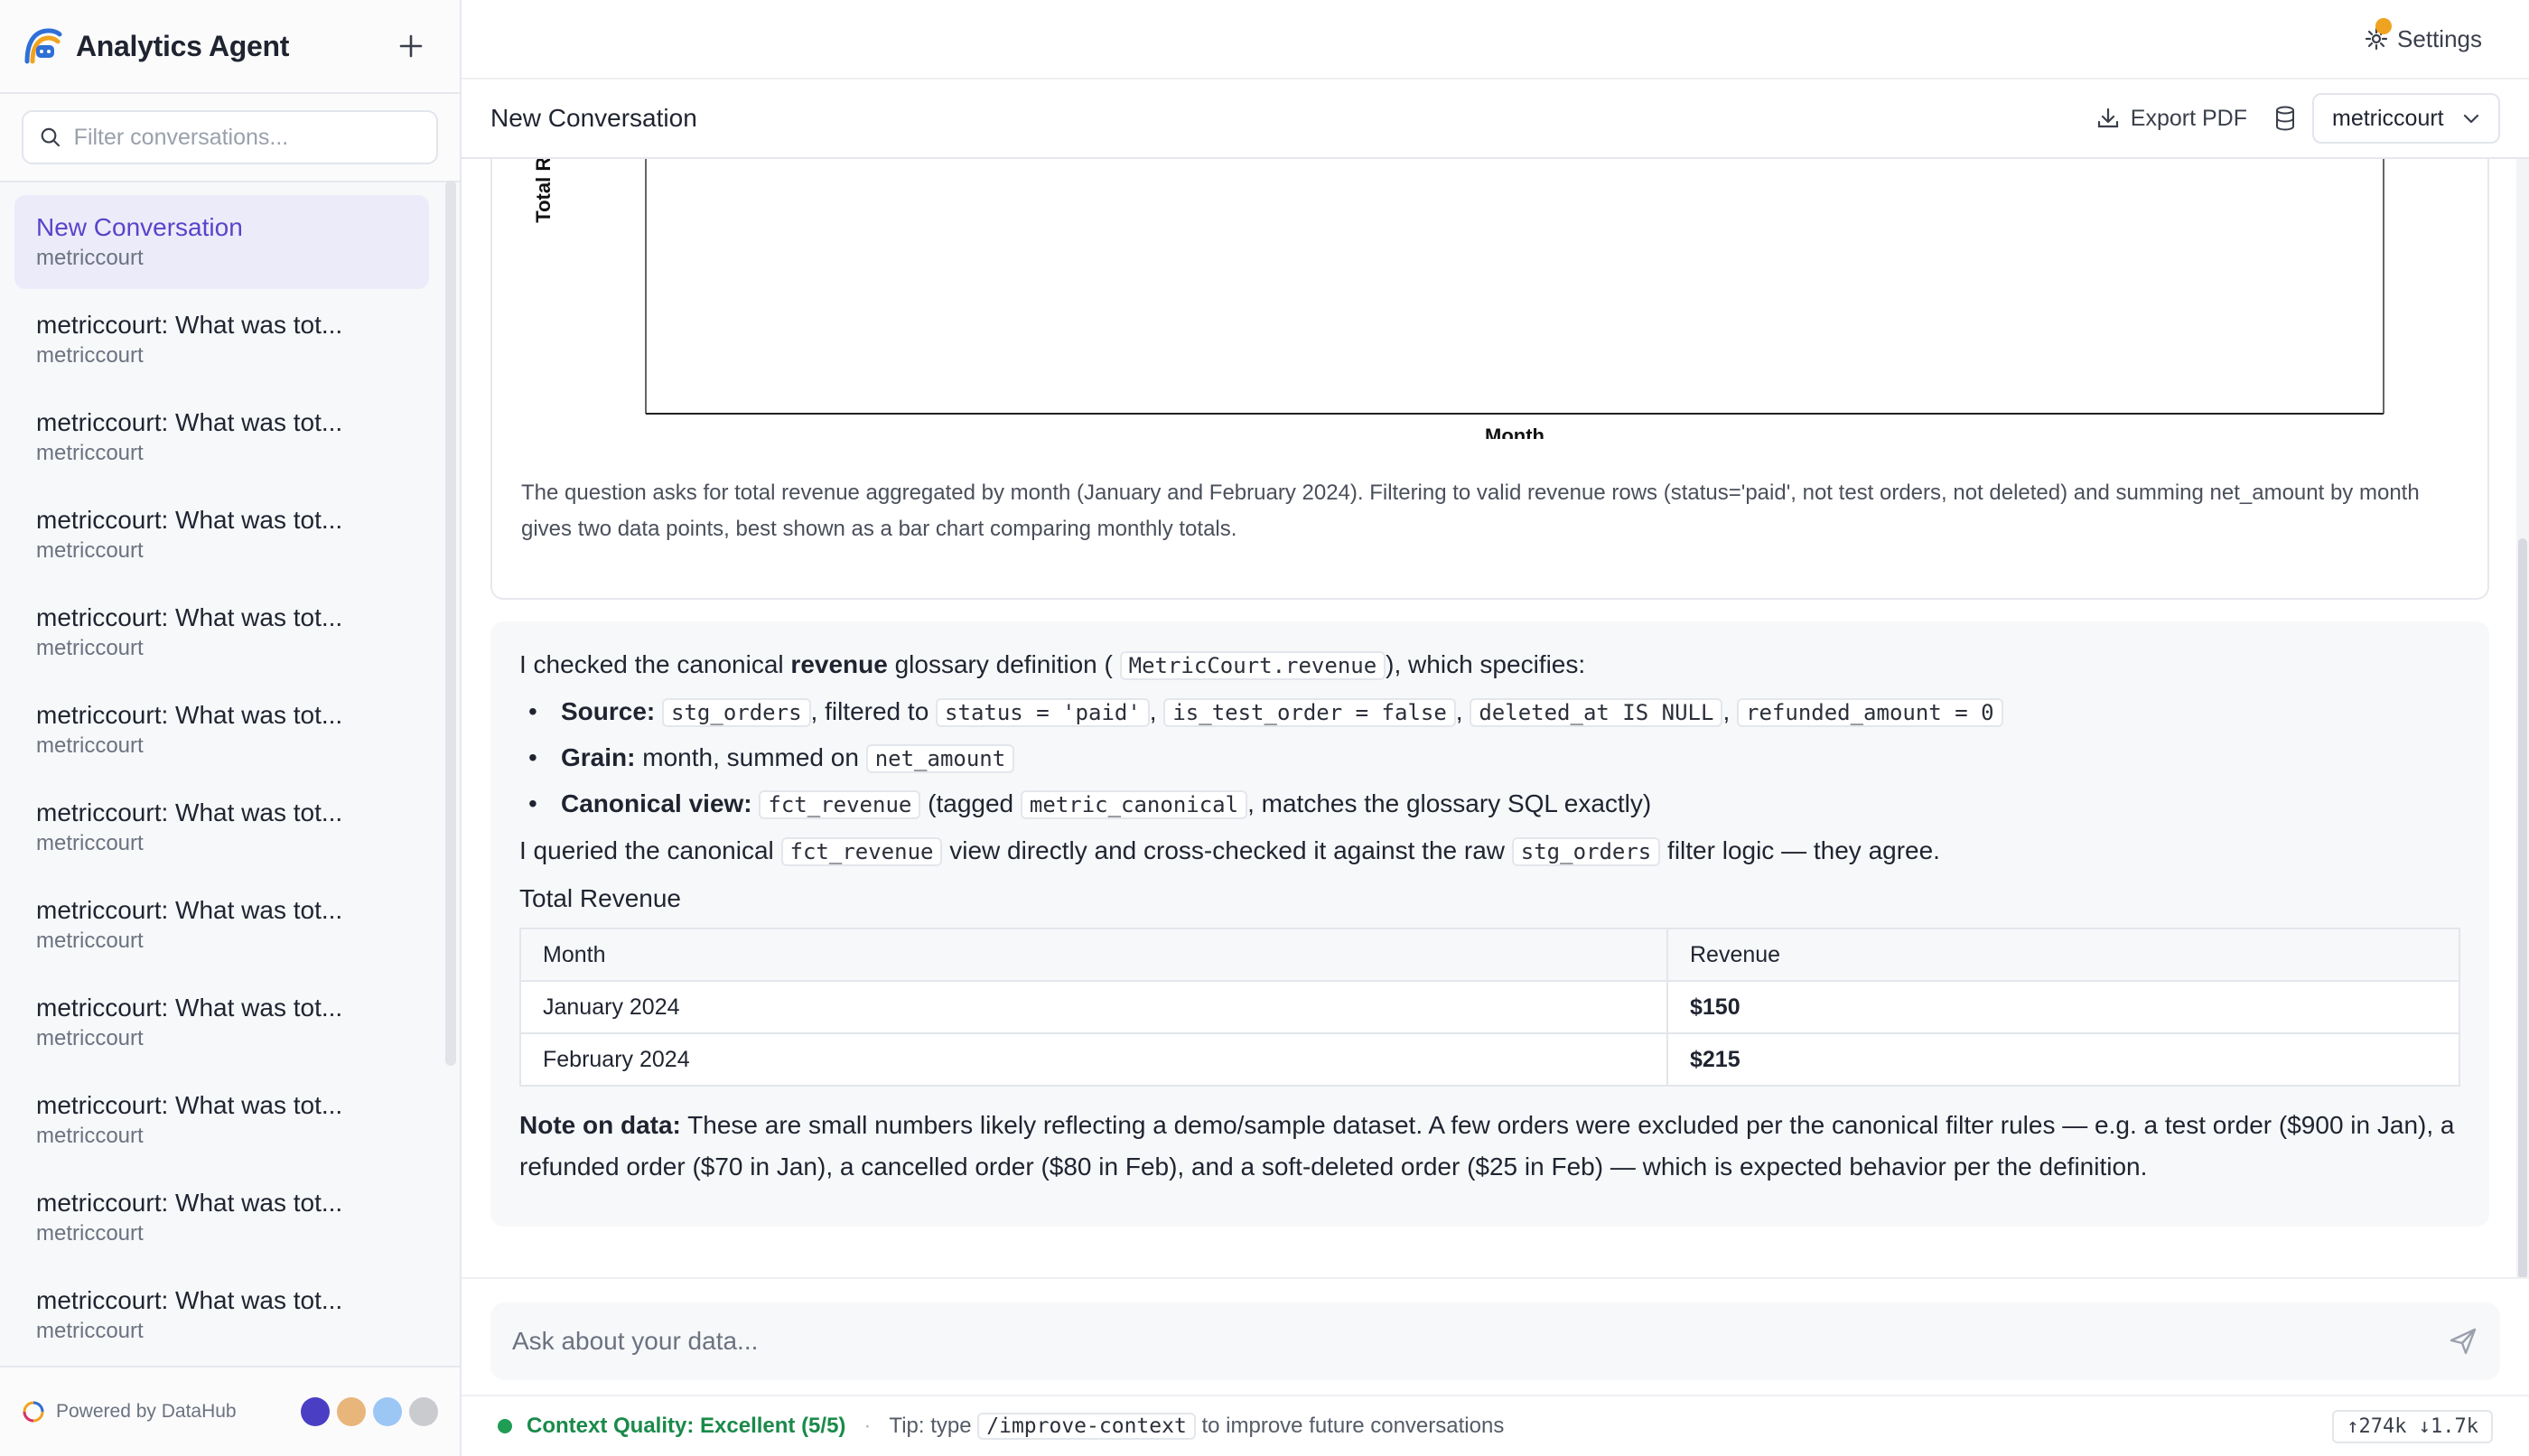 The width and height of the screenshot is (2529, 1456). Describe the element at coordinates (2522, 907) in the screenshot. I see `content-scrollbar-thumb` at that location.